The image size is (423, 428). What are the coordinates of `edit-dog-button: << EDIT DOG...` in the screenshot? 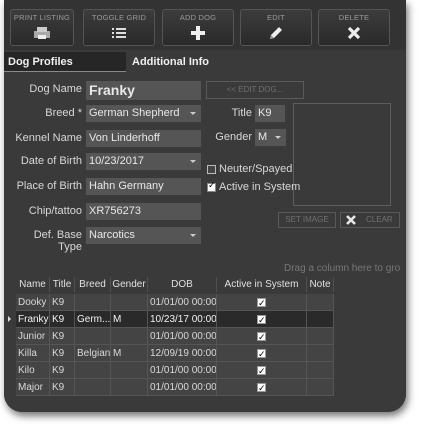 It's located at (255, 90).